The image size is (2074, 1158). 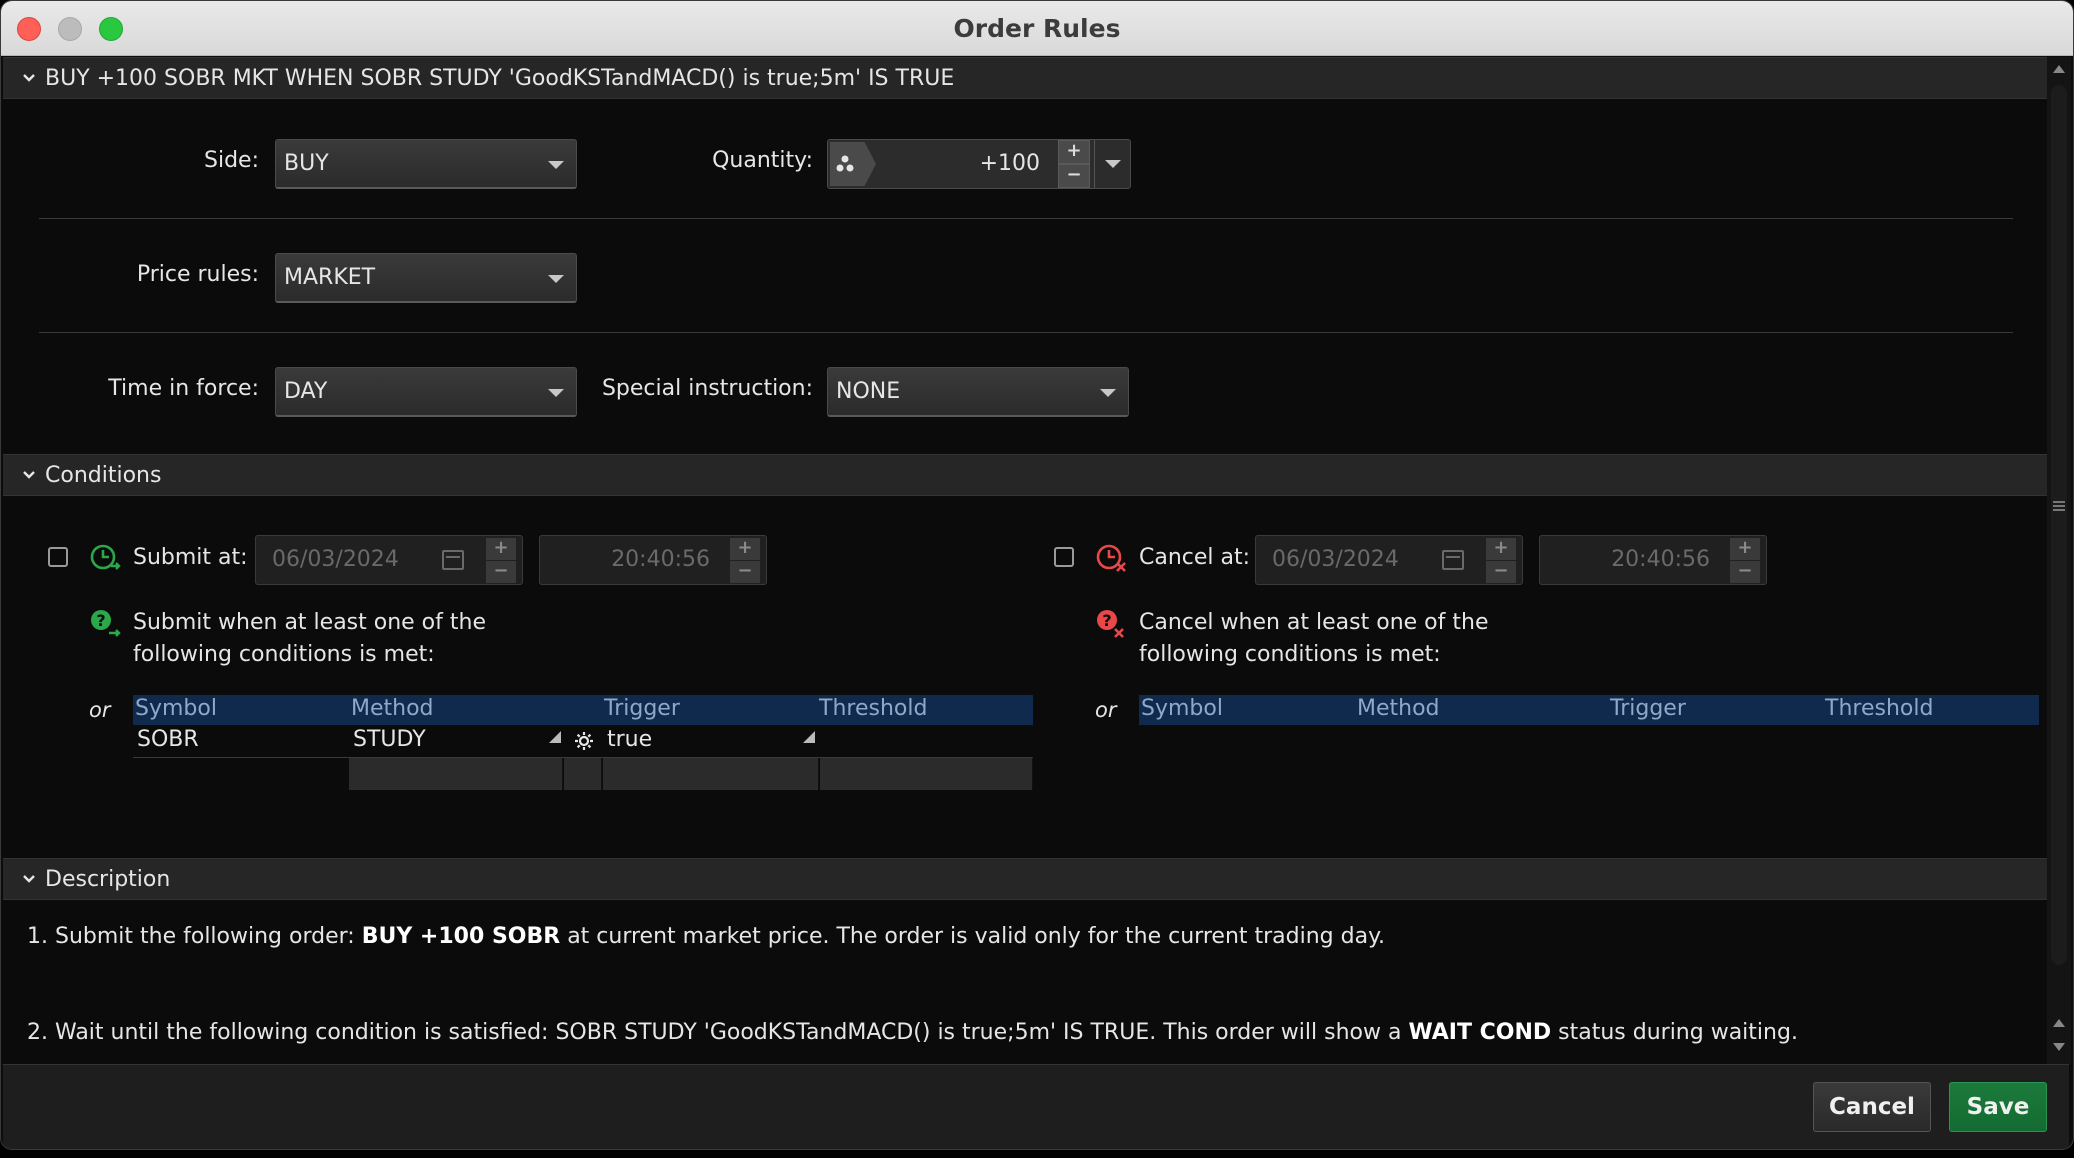 I want to click on background-strip, so click(x=1037, y=1154).